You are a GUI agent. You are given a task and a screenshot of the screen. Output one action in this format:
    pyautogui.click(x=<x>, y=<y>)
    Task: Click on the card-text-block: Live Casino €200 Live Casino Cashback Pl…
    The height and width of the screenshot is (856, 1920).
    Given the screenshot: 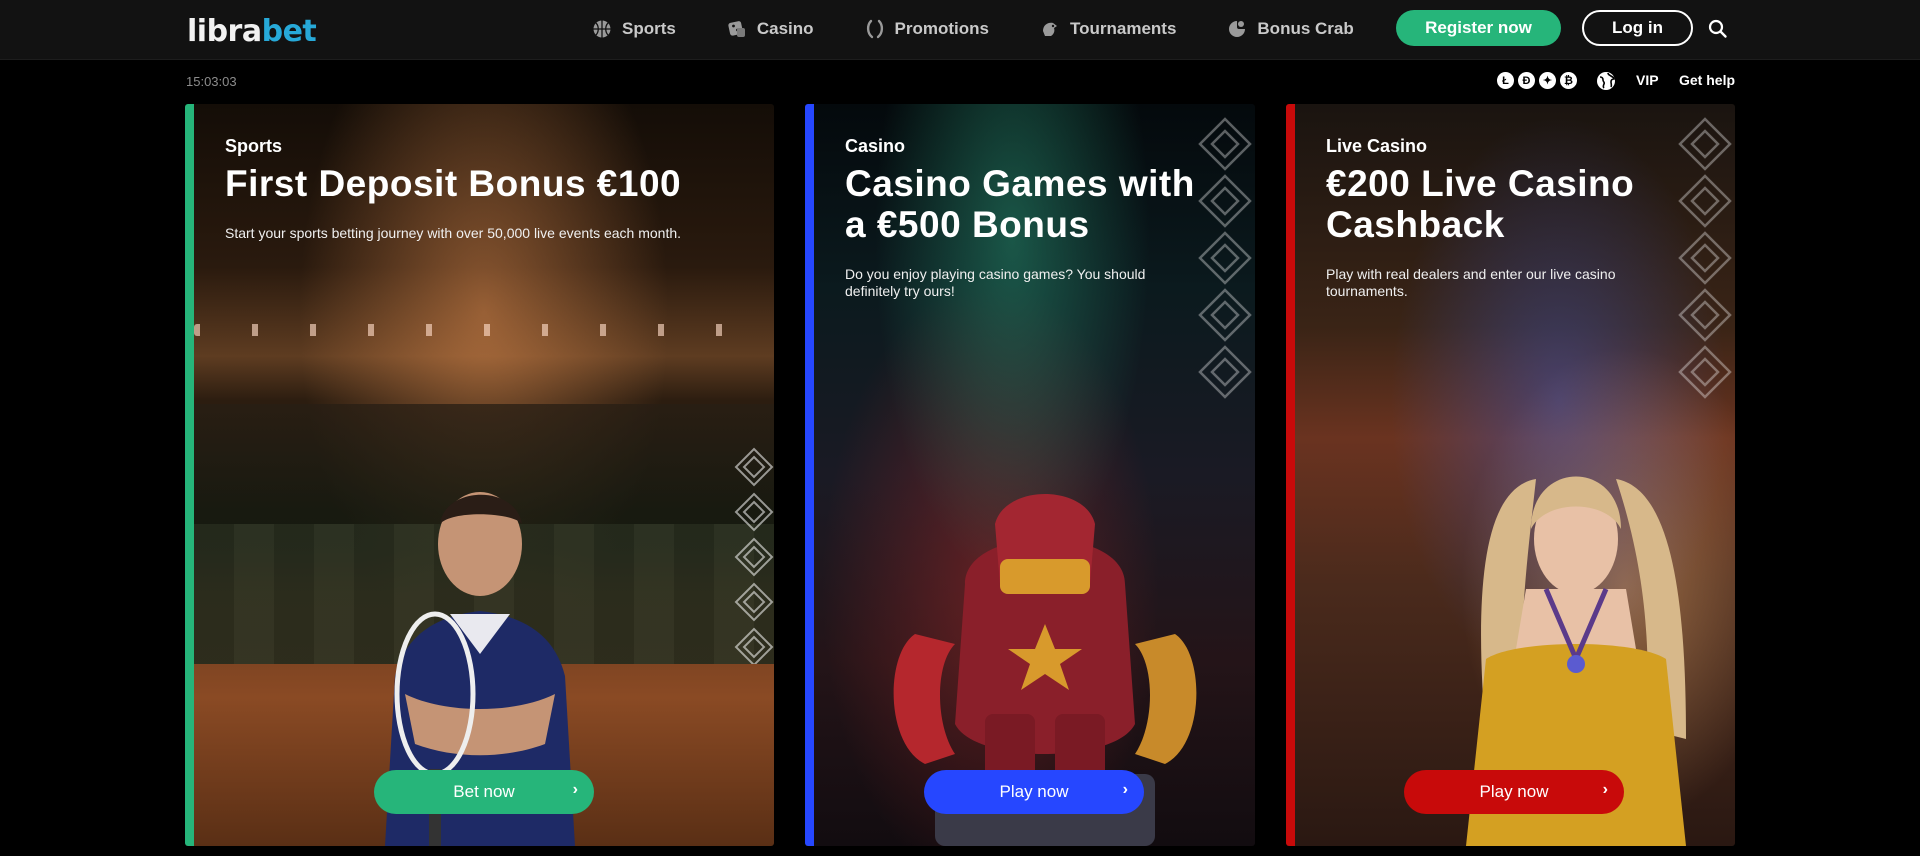 What is the action you would take?
    pyautogui.click(x=1520, y=218)
    